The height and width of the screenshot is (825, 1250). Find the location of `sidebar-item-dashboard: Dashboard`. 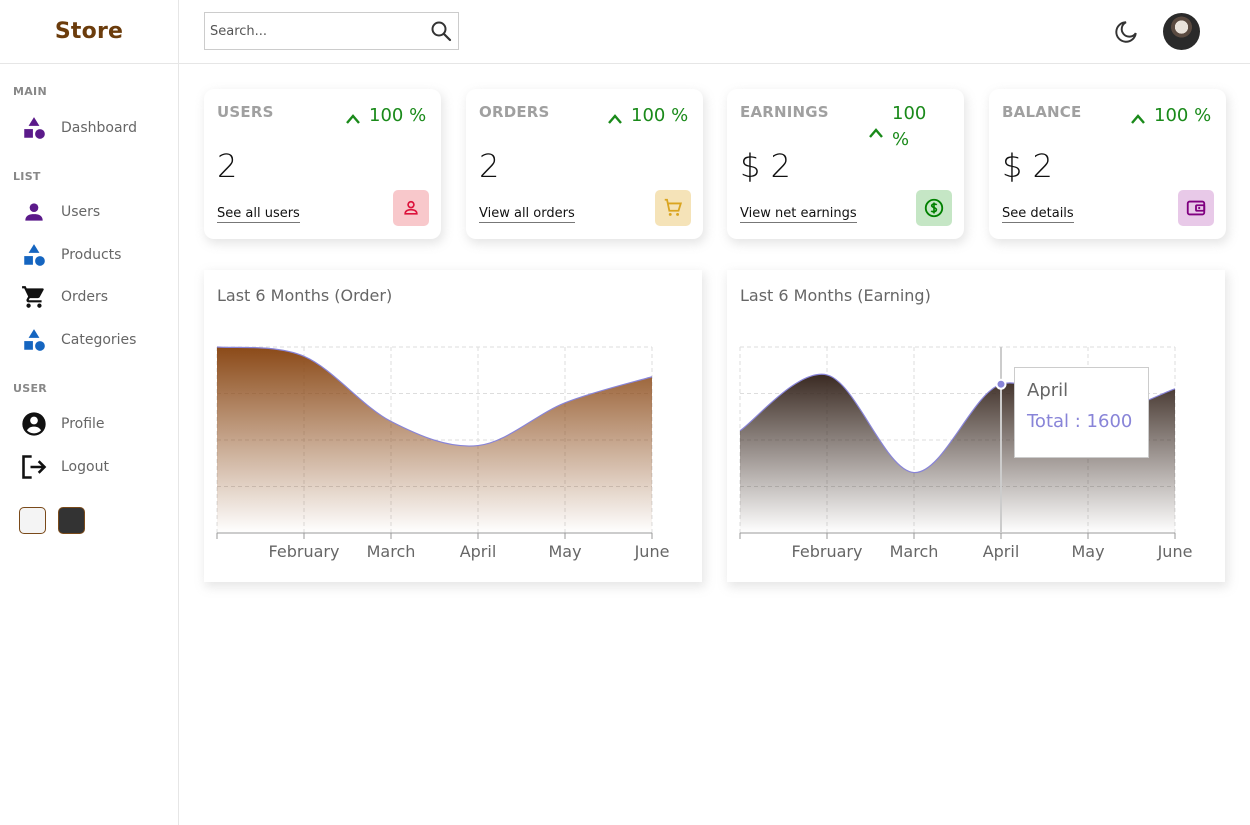

sidebar-item-dashboard: Dashboard is located at coordinates (78, 128).